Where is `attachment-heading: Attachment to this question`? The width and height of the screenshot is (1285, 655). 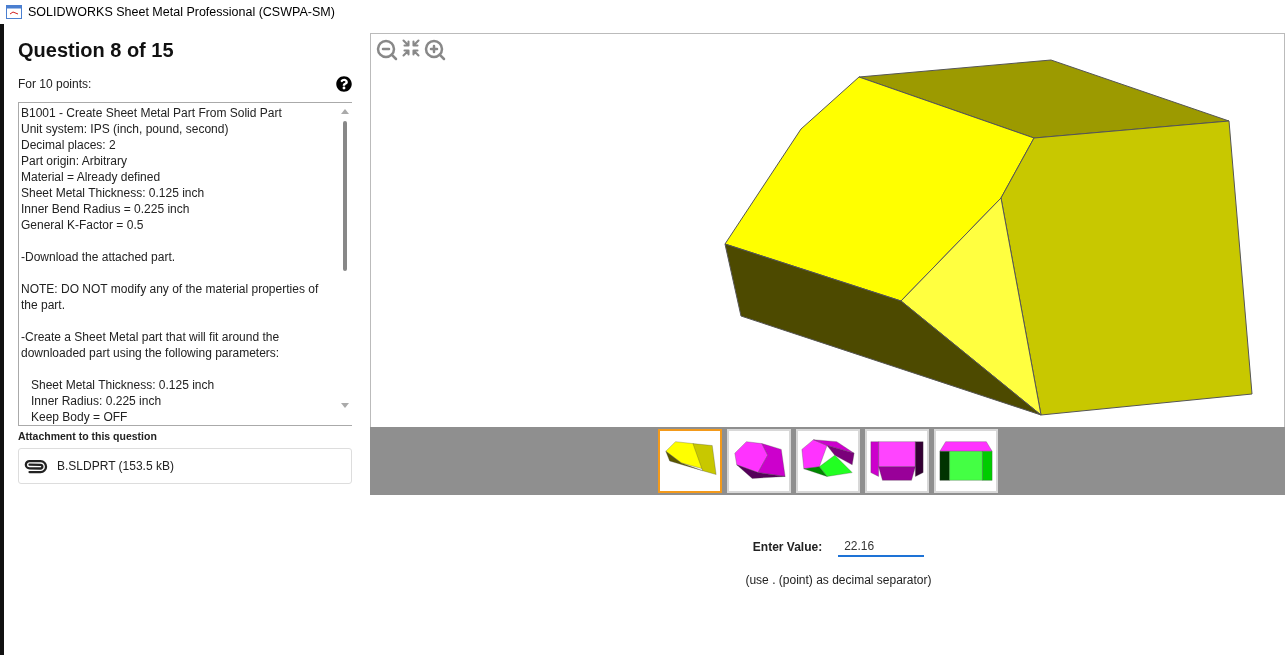 attachment-heading: Attachment to this question is located at coordinates (88, 436).